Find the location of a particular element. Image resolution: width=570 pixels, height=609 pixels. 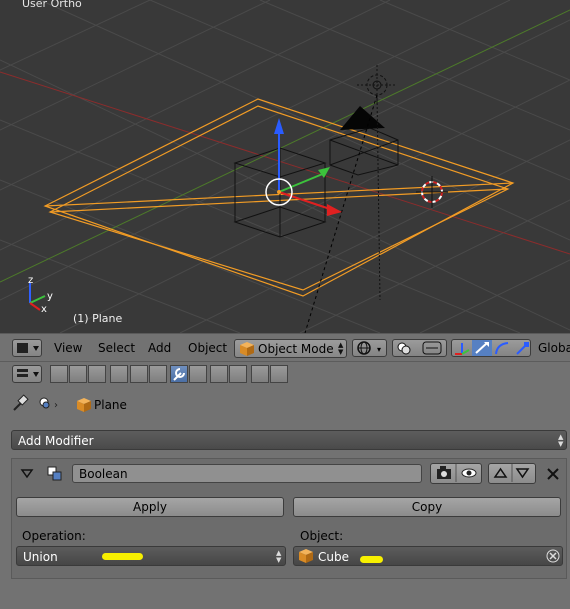

particles-tab-icon is located at coordinates (260, 374).